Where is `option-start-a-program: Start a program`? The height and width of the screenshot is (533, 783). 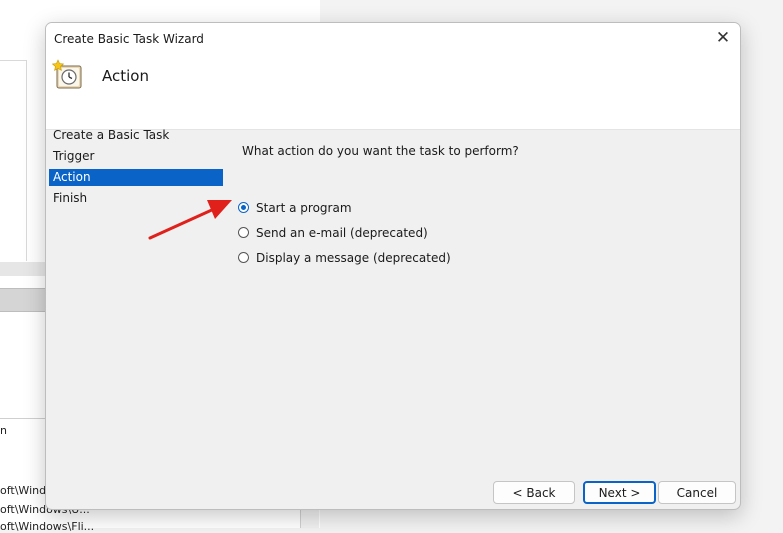
option-start-a-program: Start a program is located at coordinates (344, 207).